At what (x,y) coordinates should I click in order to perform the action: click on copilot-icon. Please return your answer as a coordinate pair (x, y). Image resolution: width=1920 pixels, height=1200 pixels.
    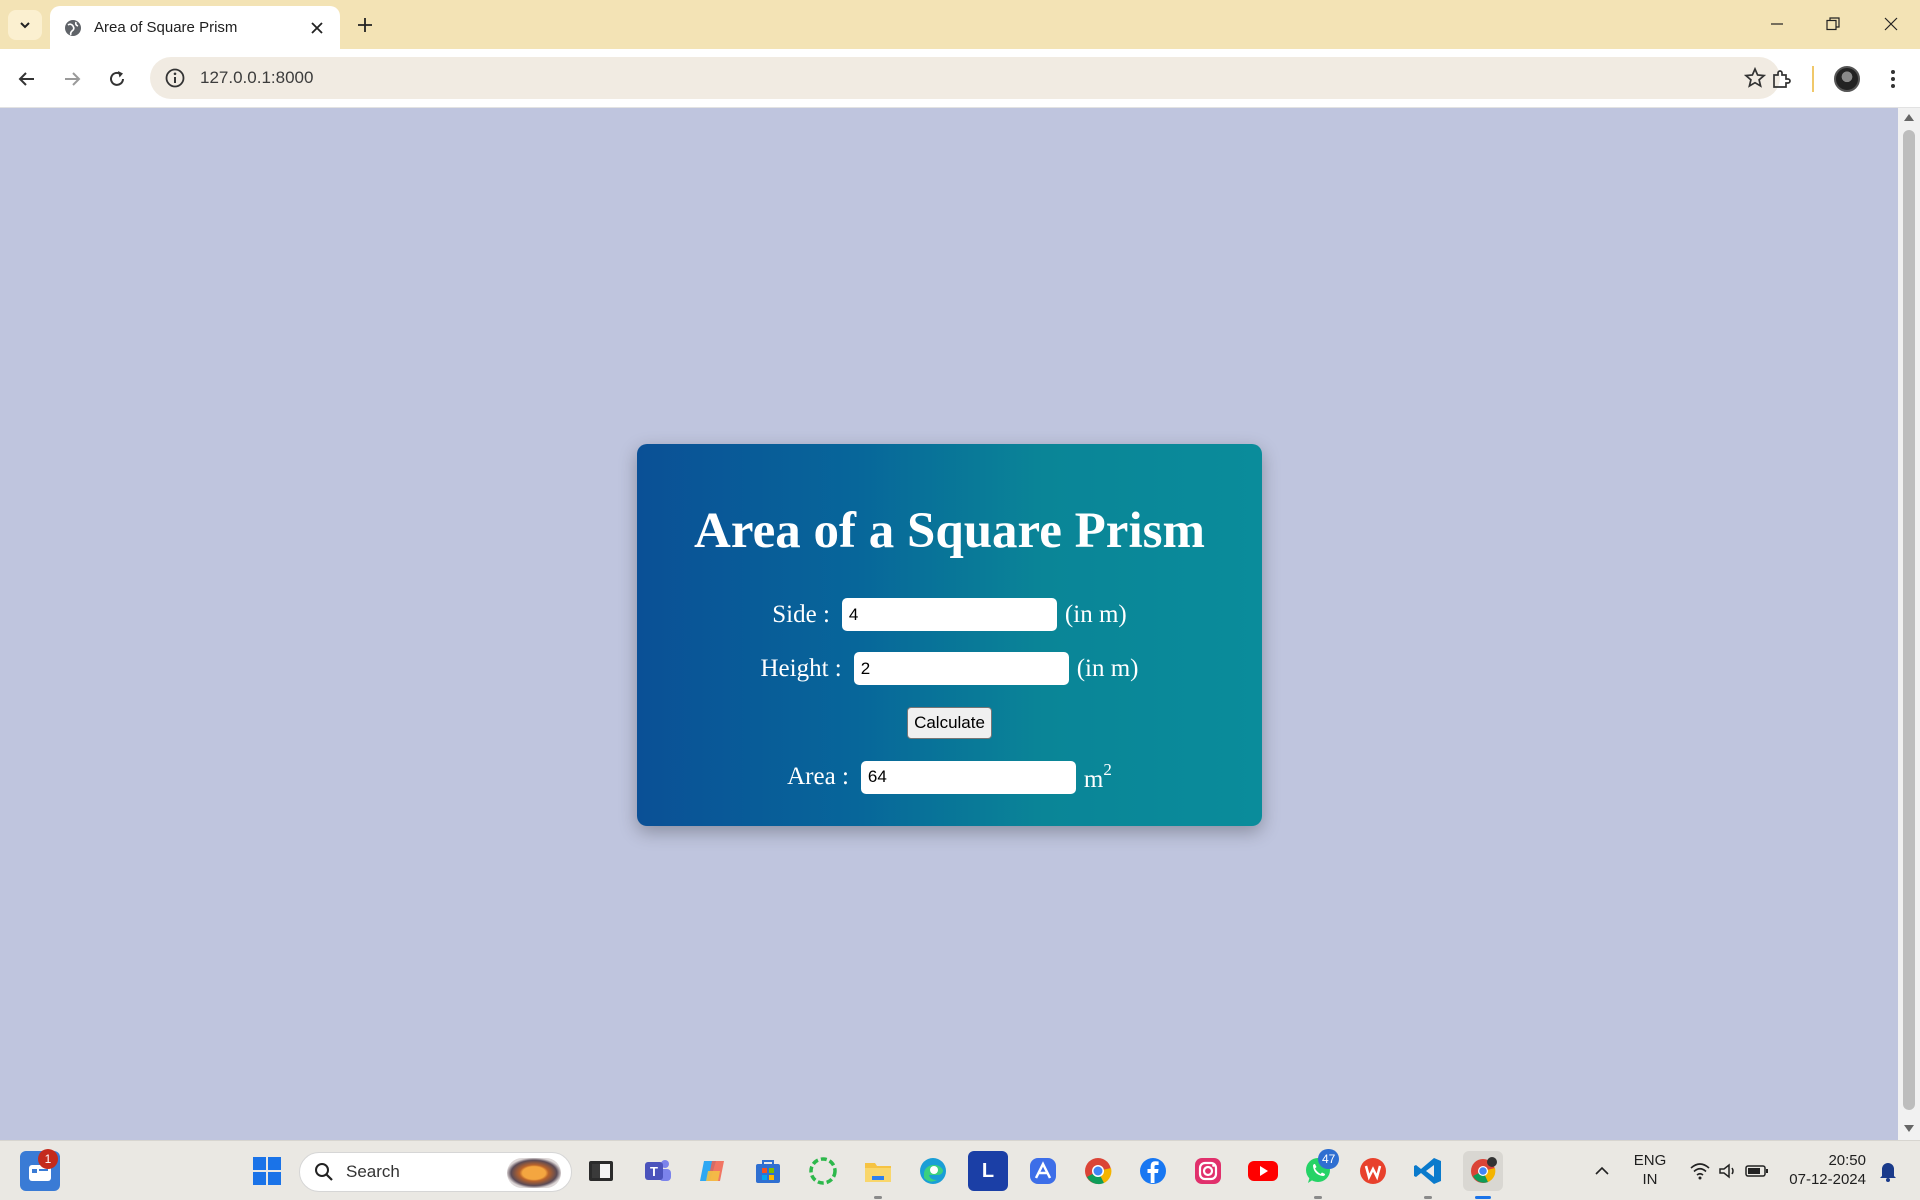
    Looking at the image, I should click on (713, 1171).